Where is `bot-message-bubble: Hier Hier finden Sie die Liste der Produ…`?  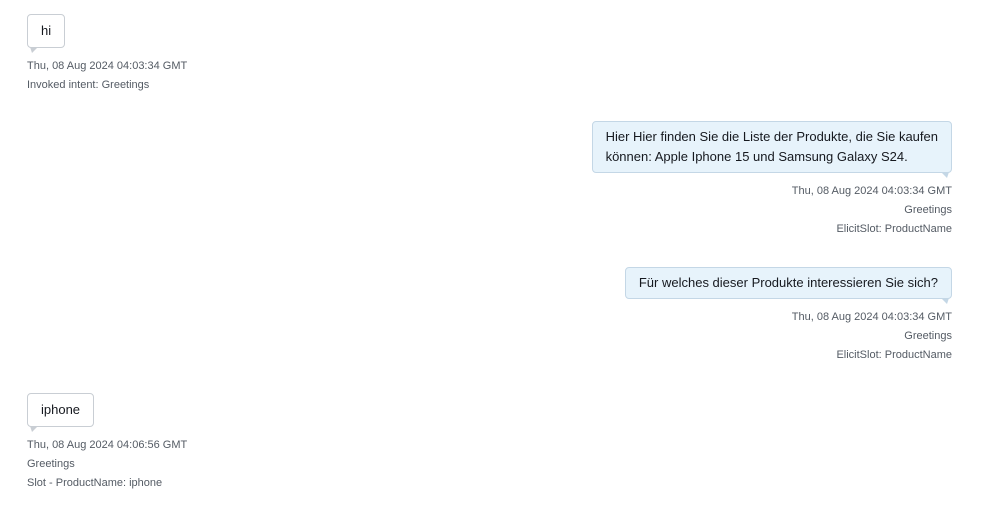
bot-message-bubble: Hier Hier finden Sie die Liste der Produ… is located at coordinates (771, 149).